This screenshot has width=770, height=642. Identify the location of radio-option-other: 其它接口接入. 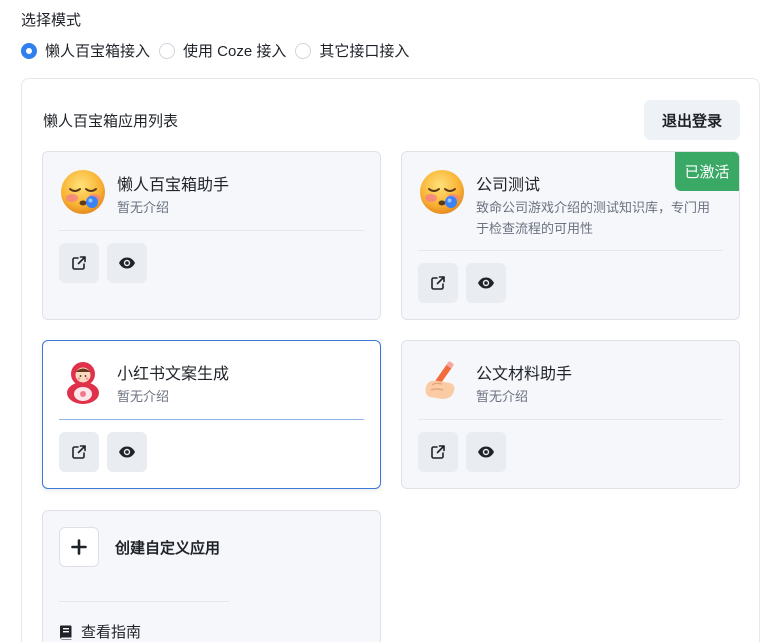
(352, 50).